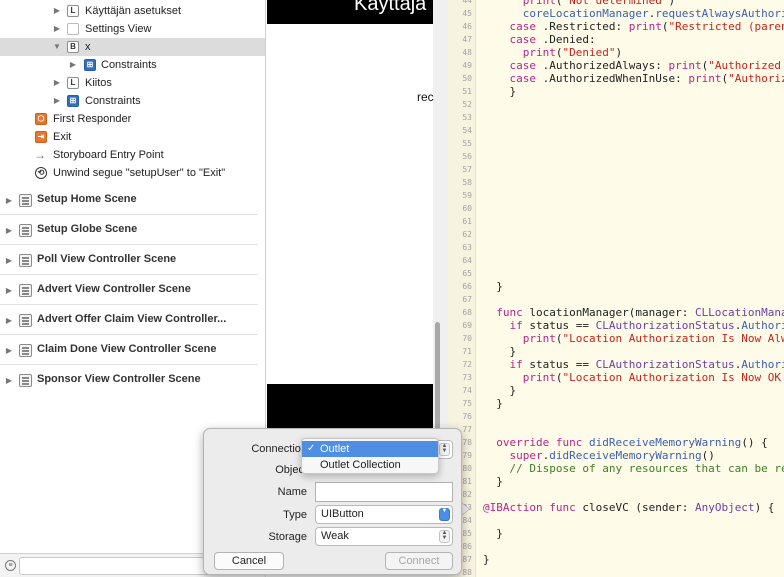 The width and height of the screenshot is (784, 577). I want to click on code-line: print("Not determined"), so click(599, 3).